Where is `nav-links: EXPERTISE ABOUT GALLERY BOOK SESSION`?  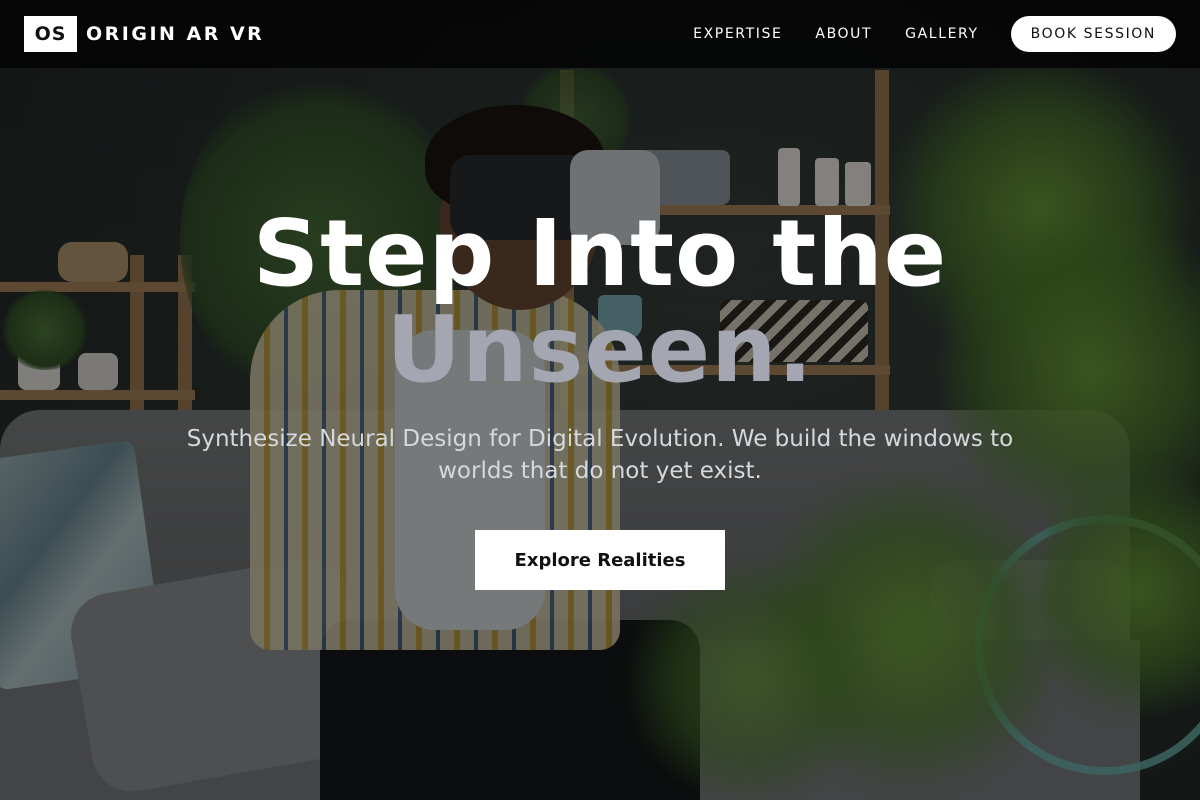 nav-links: EXPERTISE ABOUT GALLERY BOOK SESSION is located at coordinates (934, 34).